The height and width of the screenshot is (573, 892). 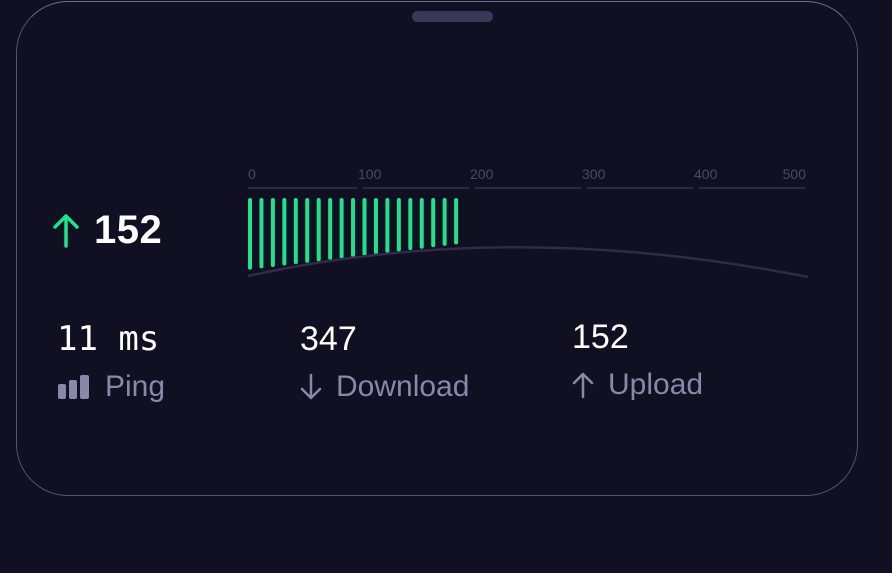 I want to click on gauge-tick-label: 0, so click(x=252, y=174).